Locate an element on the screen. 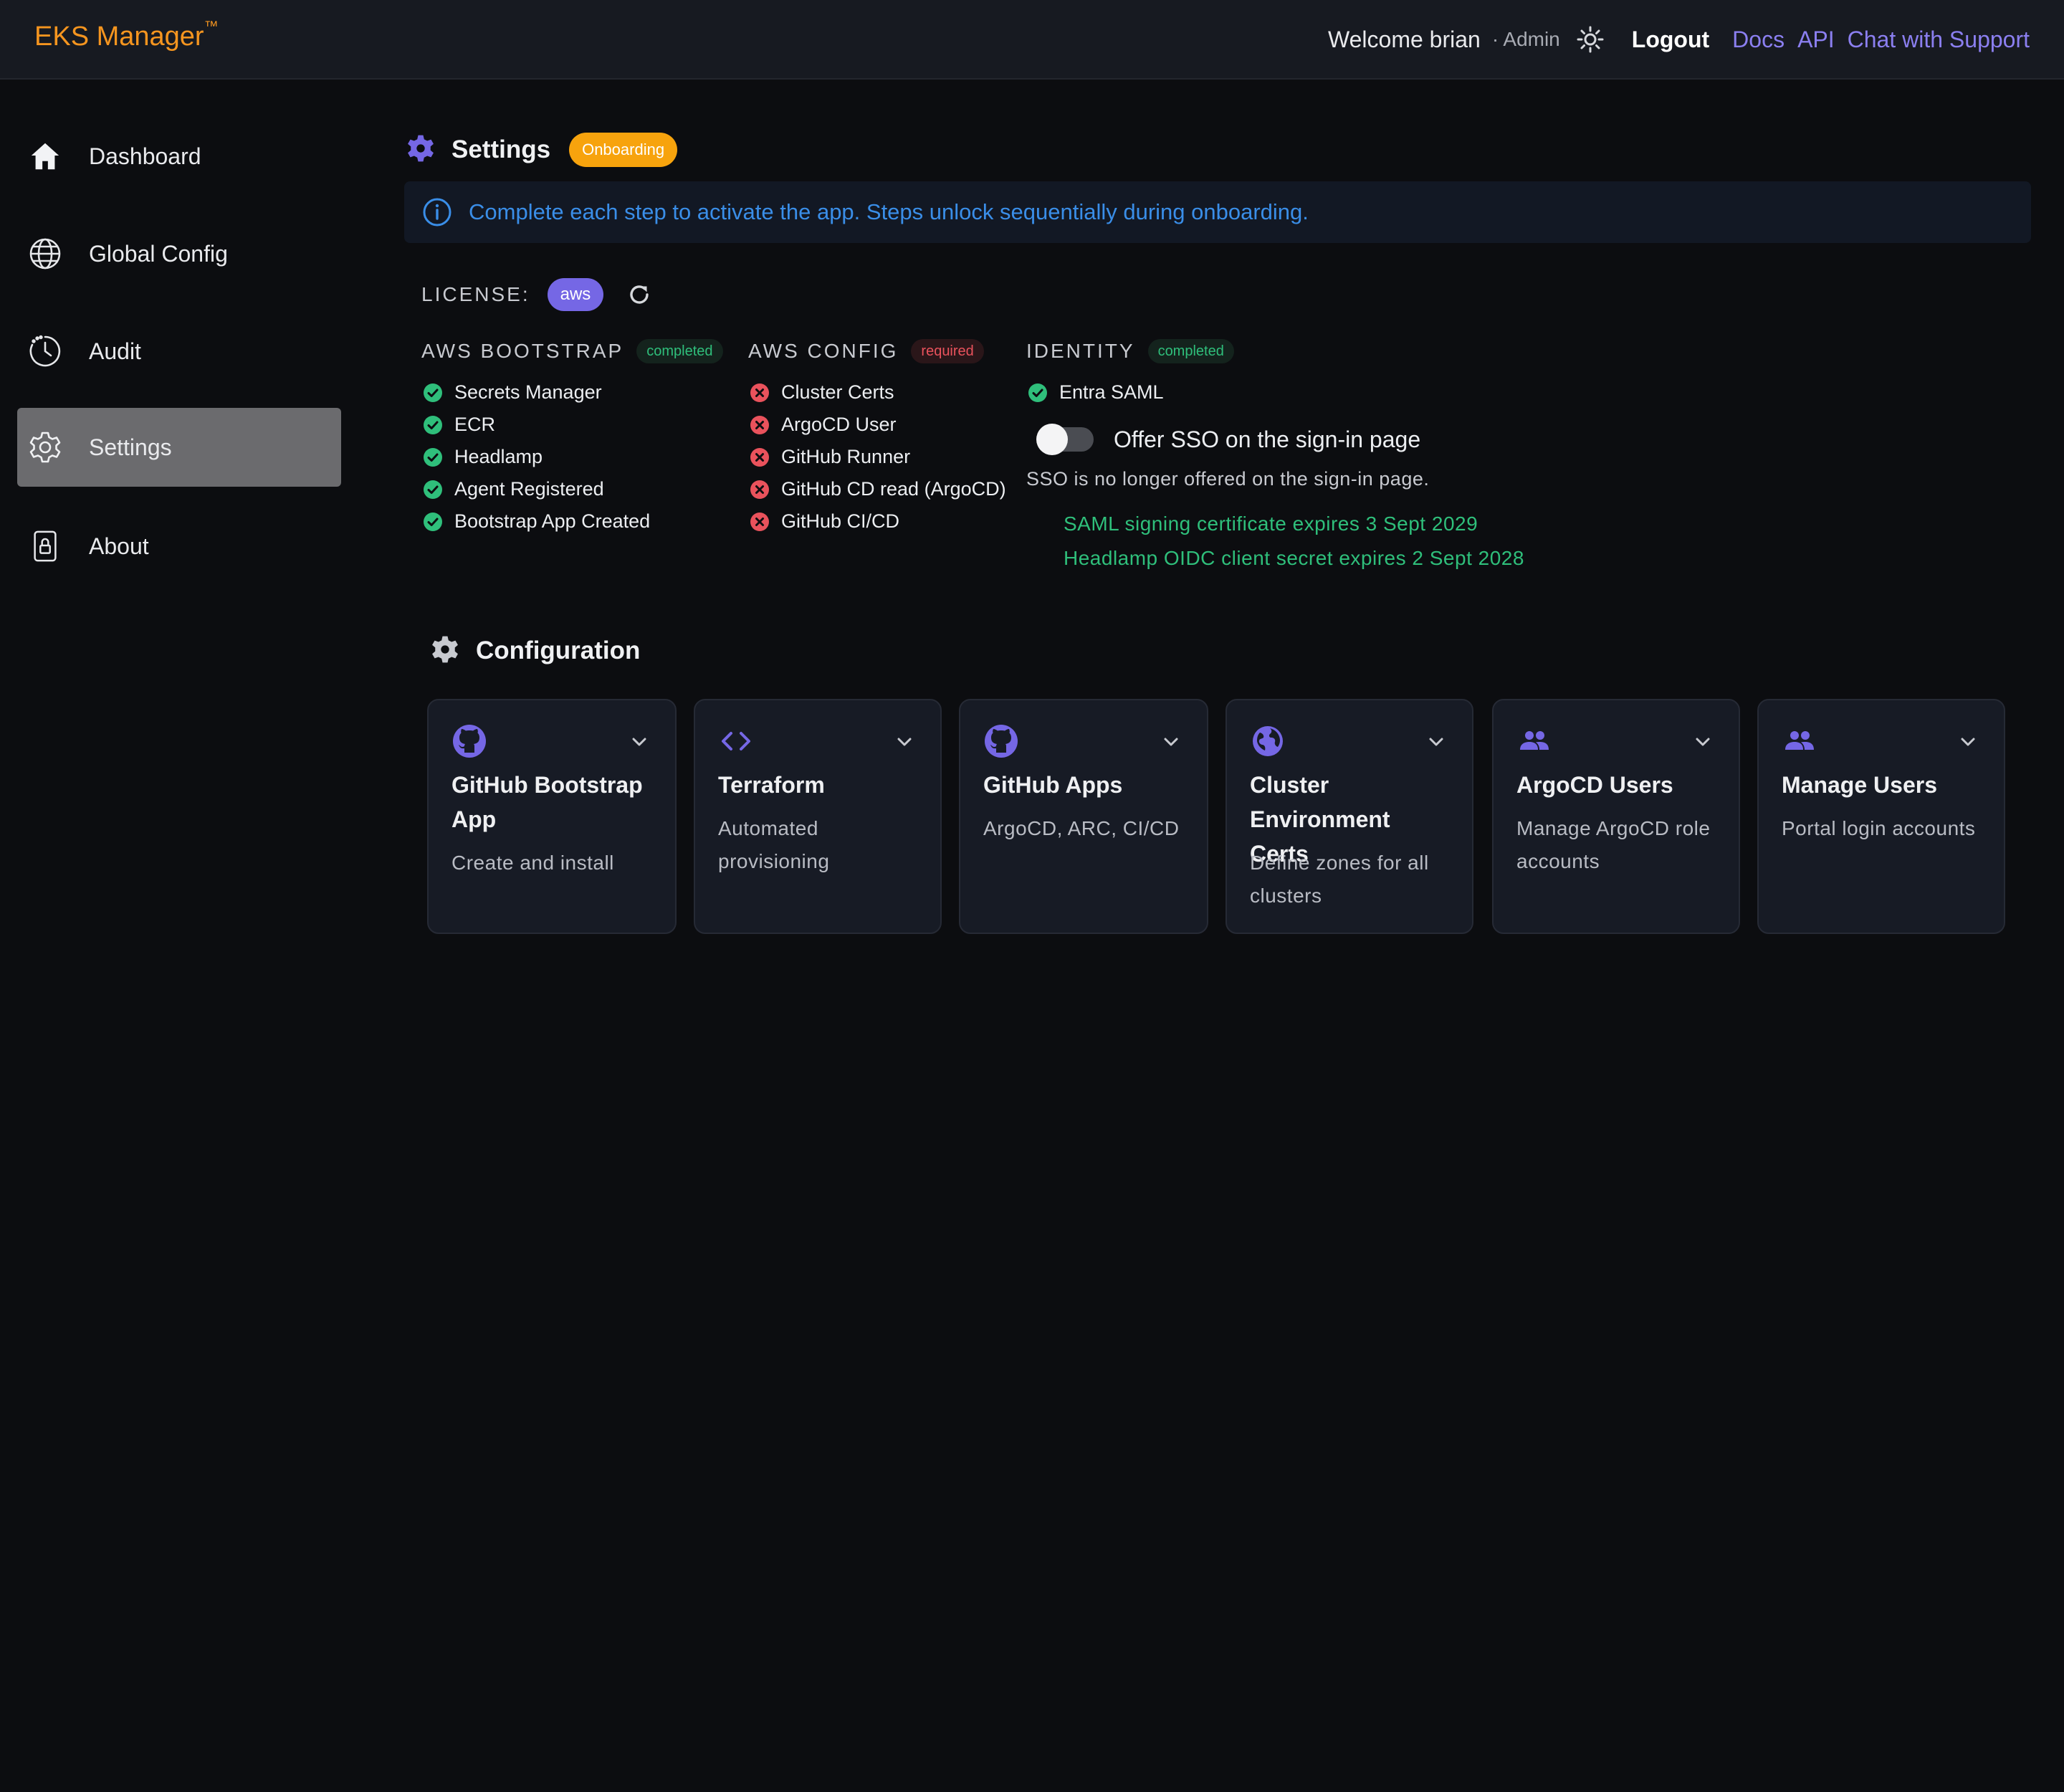  section-title: Configuration is located at coordinates (558, 650).